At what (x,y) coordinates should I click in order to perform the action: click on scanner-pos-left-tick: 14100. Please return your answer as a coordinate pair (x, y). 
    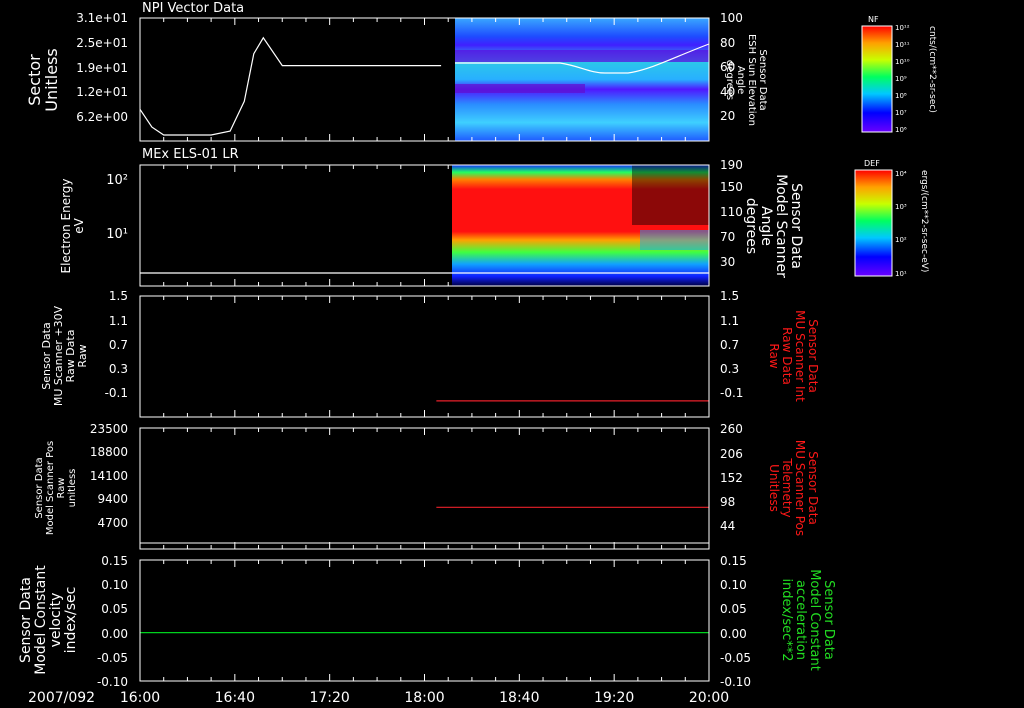
    Looking at the image, I should click on (109, 476).